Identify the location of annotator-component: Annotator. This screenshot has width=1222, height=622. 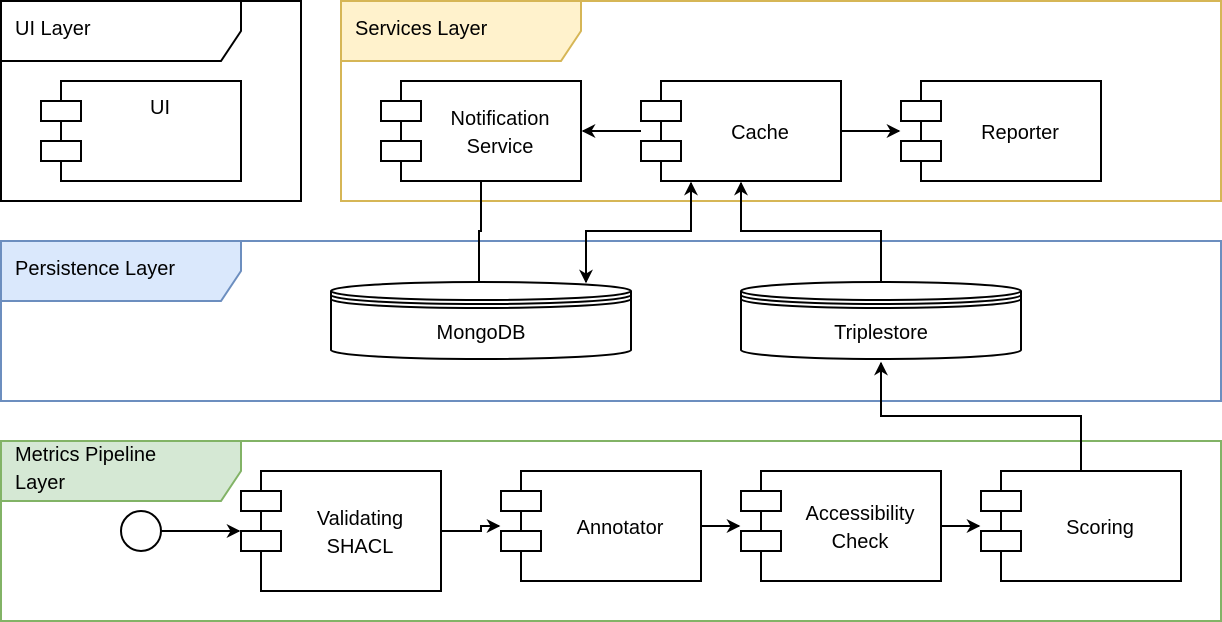
(601, 526).